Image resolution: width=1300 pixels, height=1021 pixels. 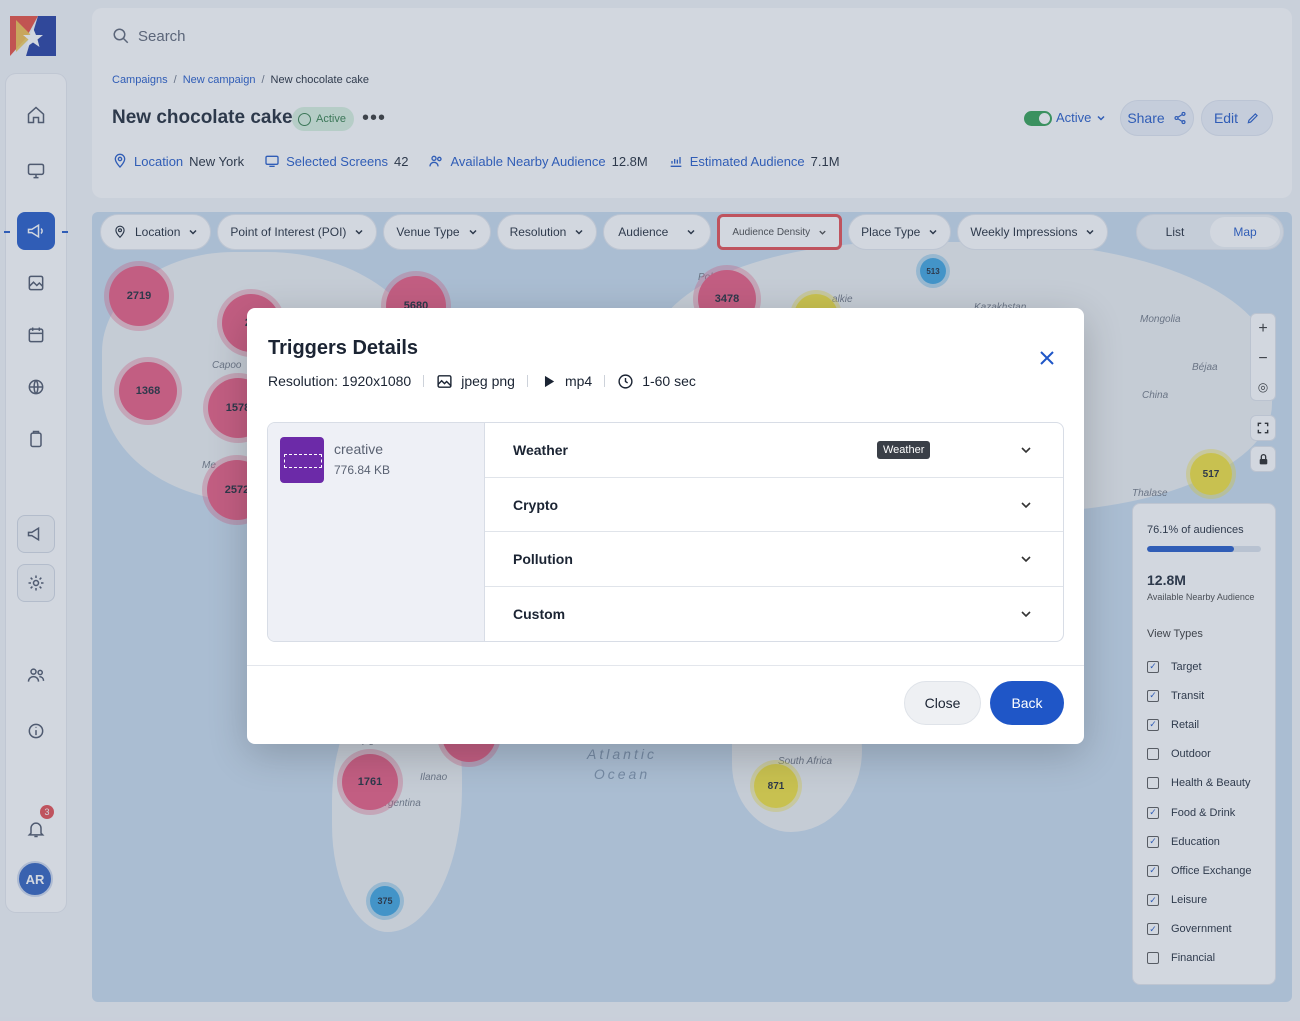 What do you see at coordinates (540, 449) in the screenshot?
I see `trigger-label: Weather` at bounding box center [540, 449].